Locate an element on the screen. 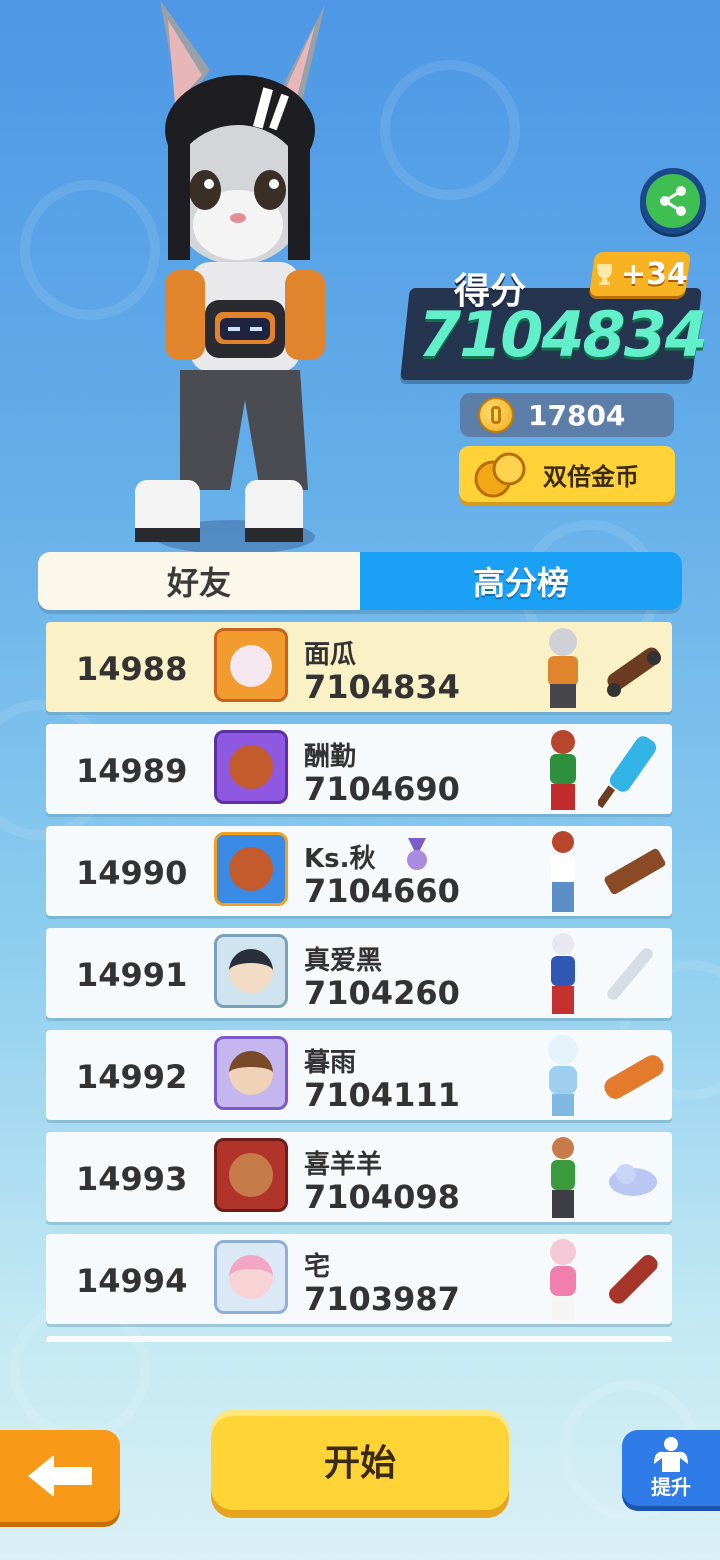 This screenshot has width=720, height=1560. leaderboard-row: 14989 酬勤 7104690 is located at coordinates (359, 769).